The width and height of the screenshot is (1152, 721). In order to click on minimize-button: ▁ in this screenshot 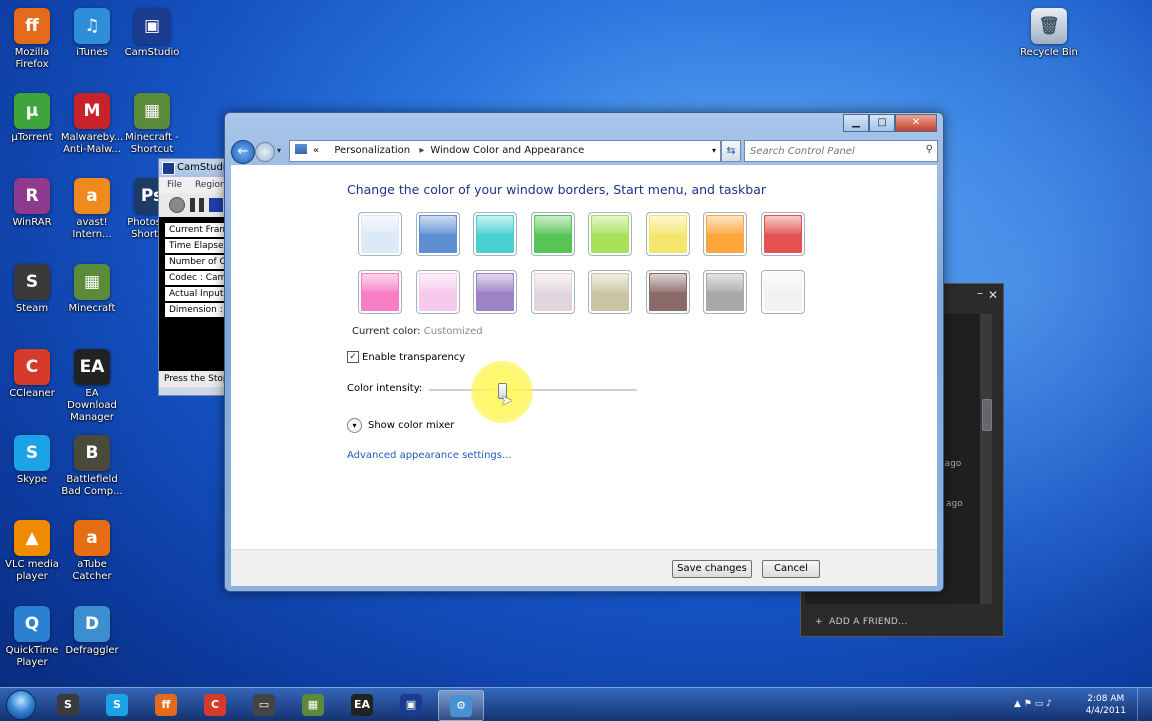, I will do `click(856, 123)`.